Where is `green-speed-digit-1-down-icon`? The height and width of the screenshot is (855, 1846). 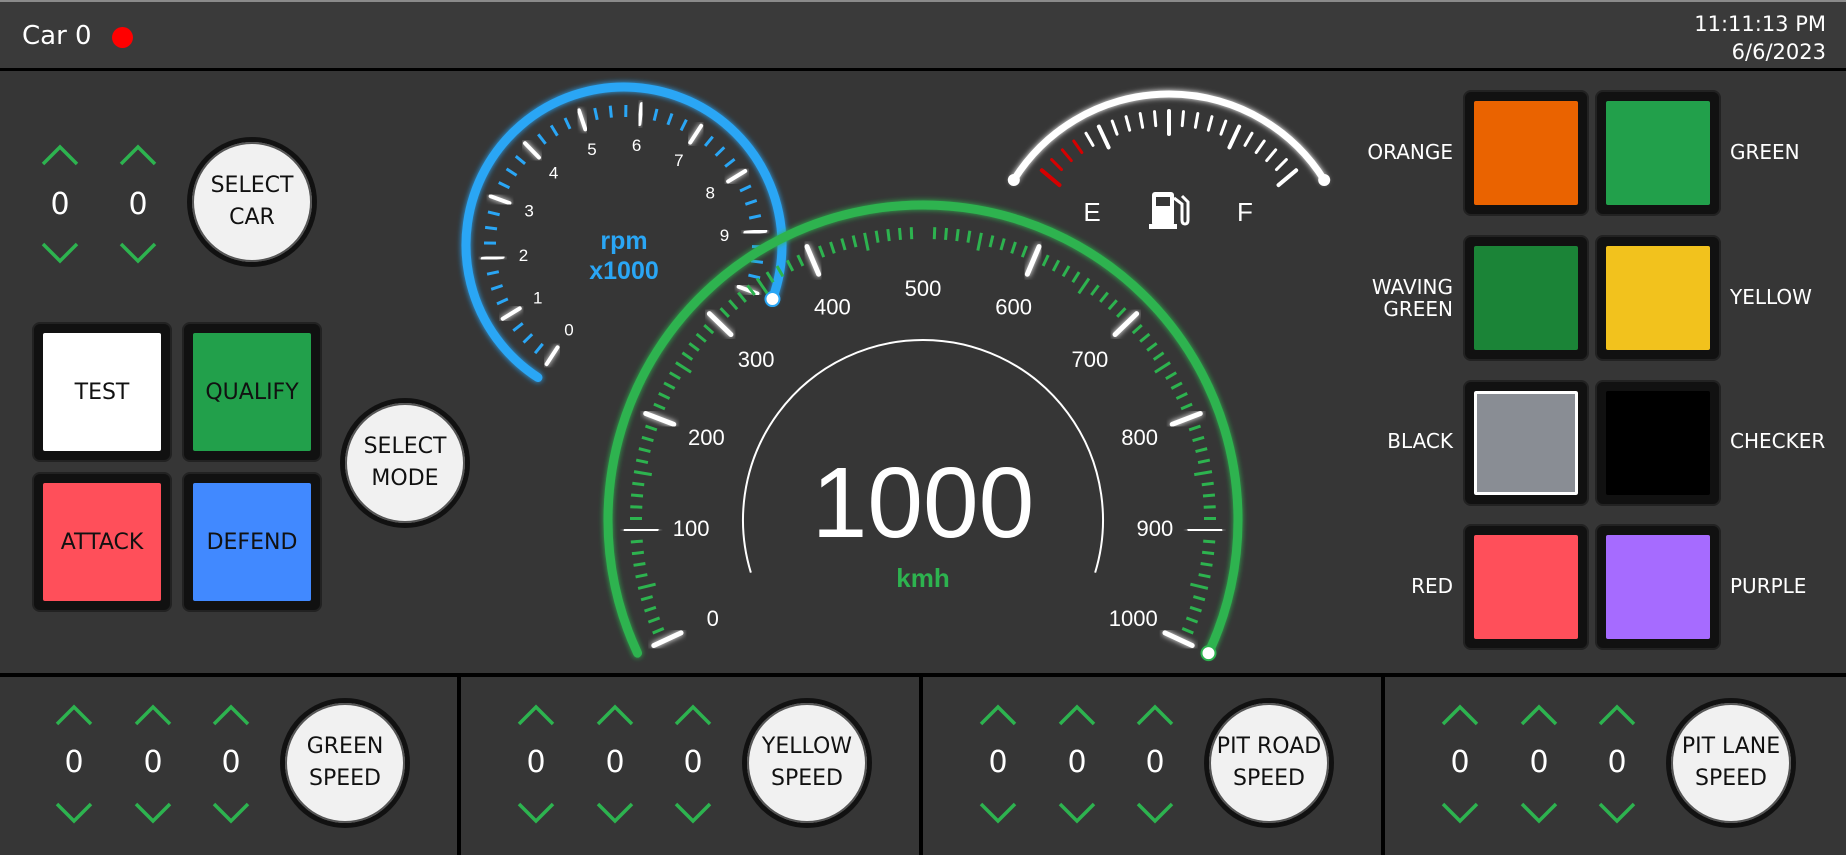 green-speed-digit-1-down-icon is located at coordinates (74, 813).